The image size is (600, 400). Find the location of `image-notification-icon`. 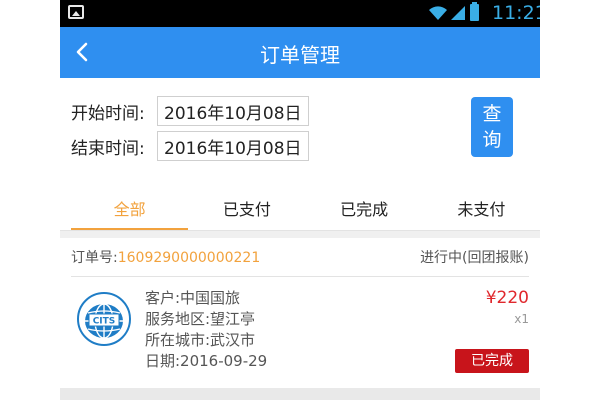

image-notification-icon is located at coordinates (76, 12).